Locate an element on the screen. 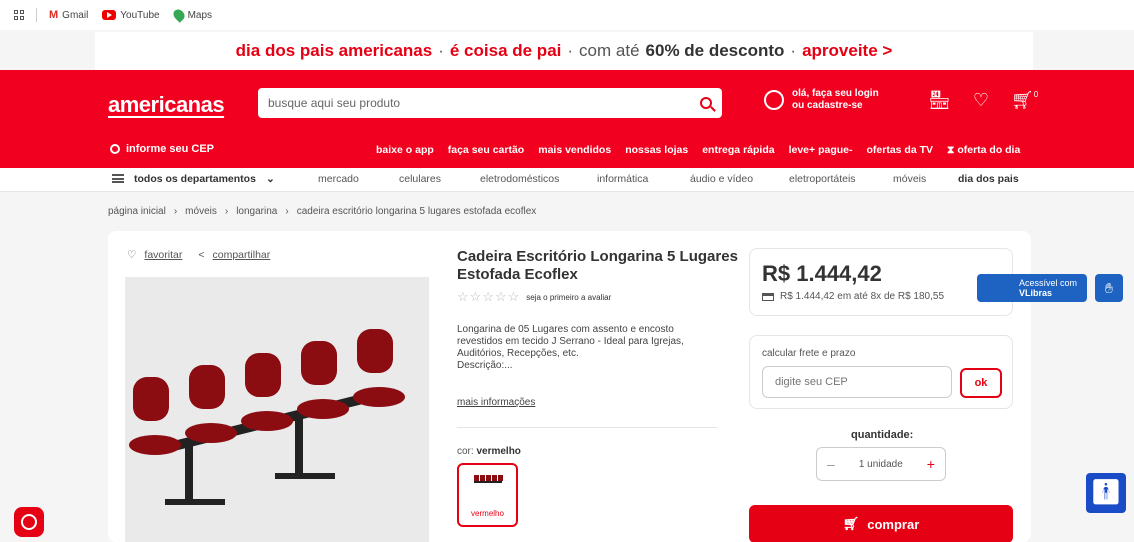  heart-icon: ♡ is located at coordinates (981, 100).